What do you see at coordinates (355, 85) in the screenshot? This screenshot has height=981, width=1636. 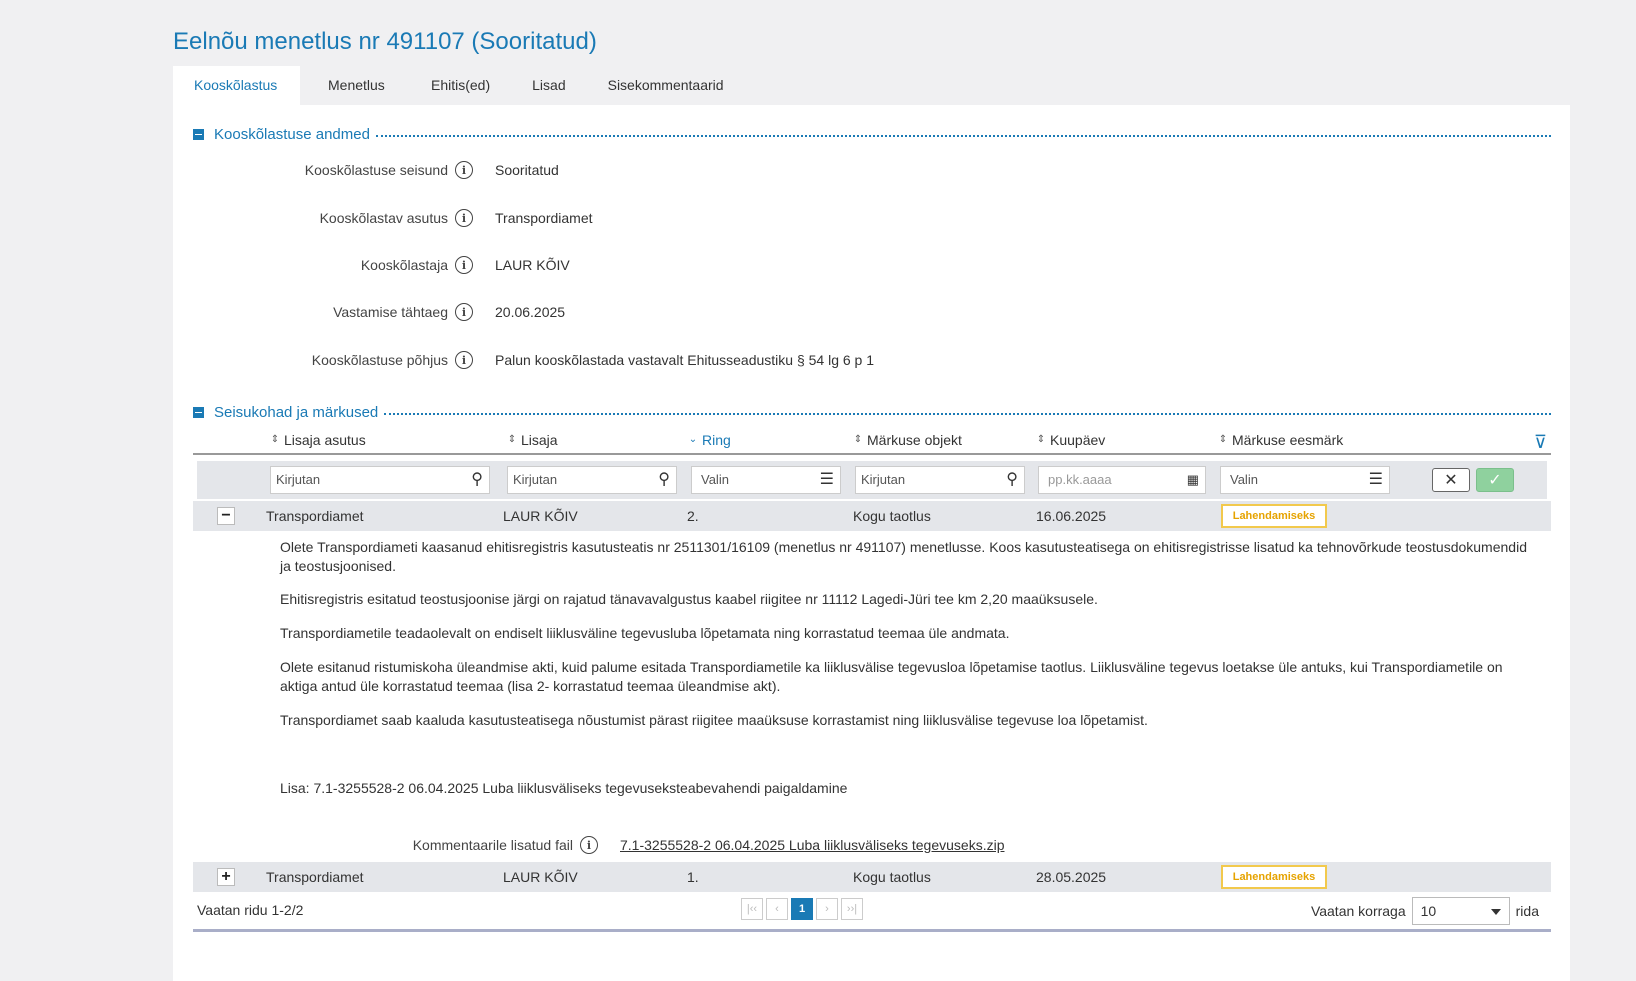 I see `tab-menetlus: Menetlus` at bounding box center [355, 85].